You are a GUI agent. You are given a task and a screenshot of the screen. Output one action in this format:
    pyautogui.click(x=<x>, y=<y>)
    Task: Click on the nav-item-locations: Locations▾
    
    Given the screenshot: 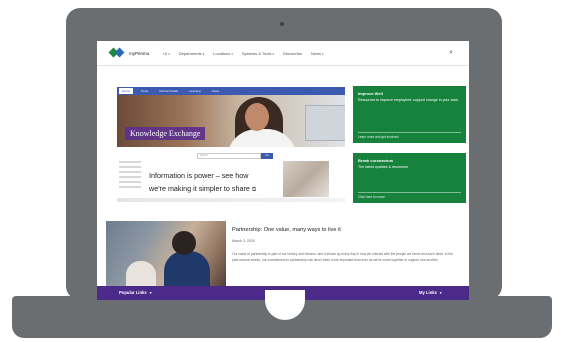 What is the action you would take?
    pyautogui.click(x=223, y=53)
    